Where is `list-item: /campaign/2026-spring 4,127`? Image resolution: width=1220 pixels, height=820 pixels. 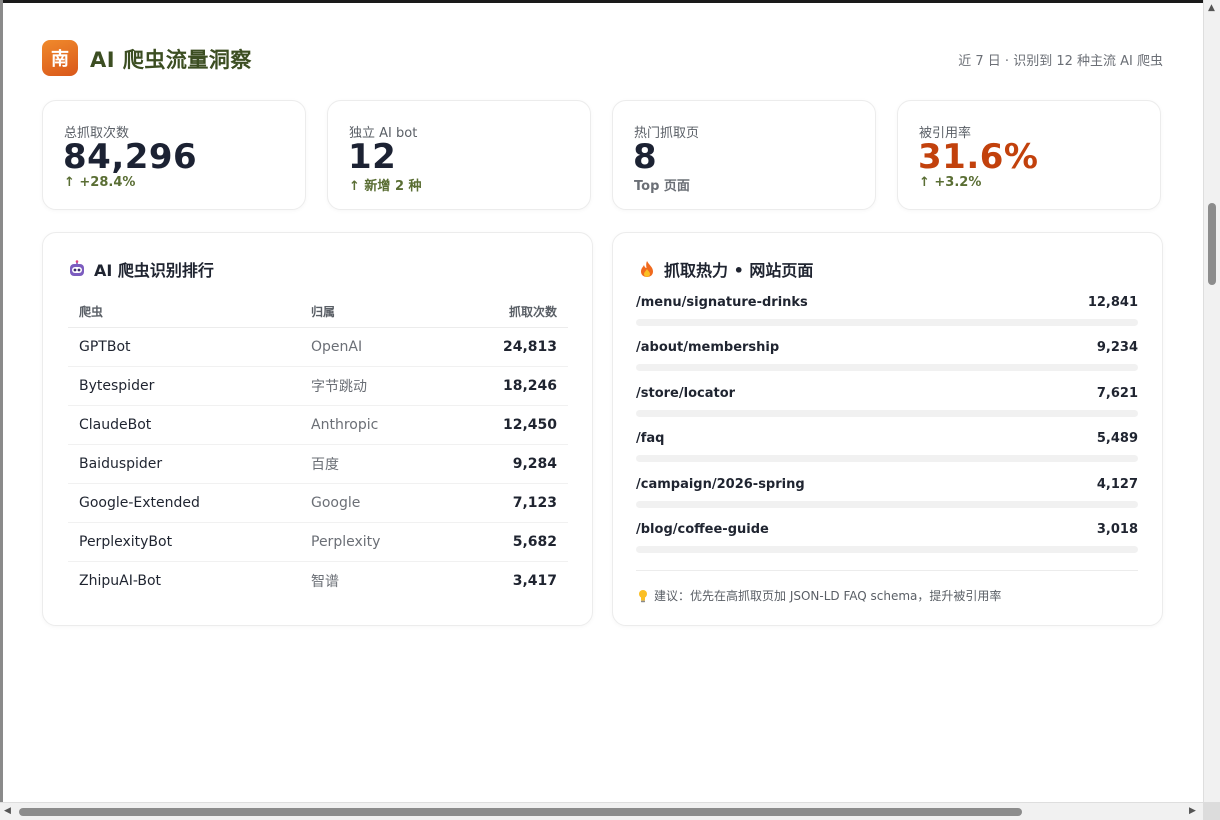
list-item: /campaign/2026-spring 4,127 is located at coordinates (887, 495).